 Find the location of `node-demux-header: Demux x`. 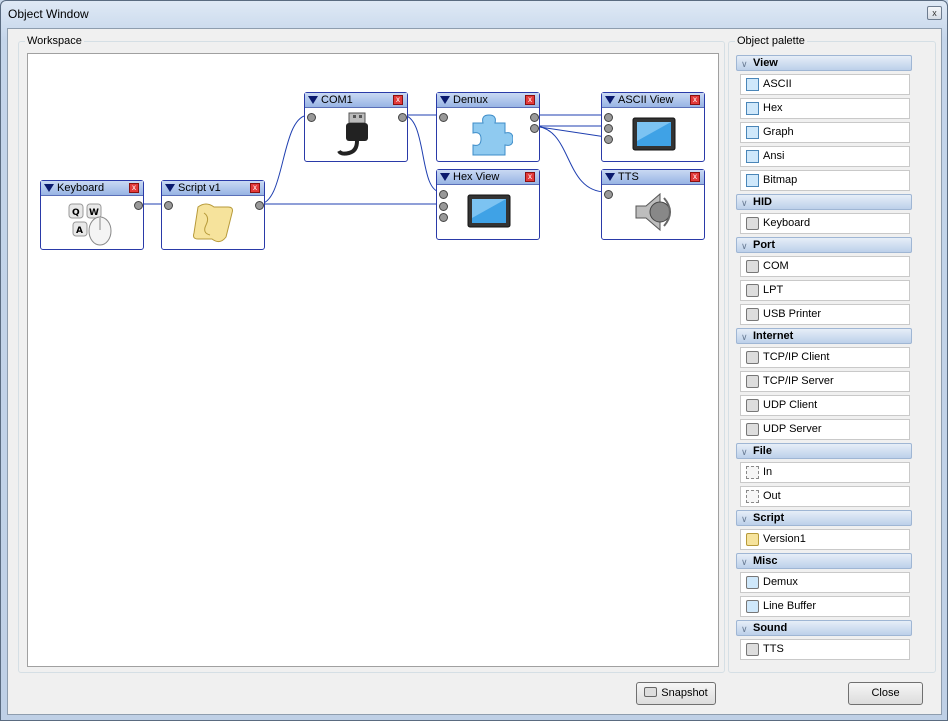

node-demux-header: Demux x is located at coordinates (488, 100).